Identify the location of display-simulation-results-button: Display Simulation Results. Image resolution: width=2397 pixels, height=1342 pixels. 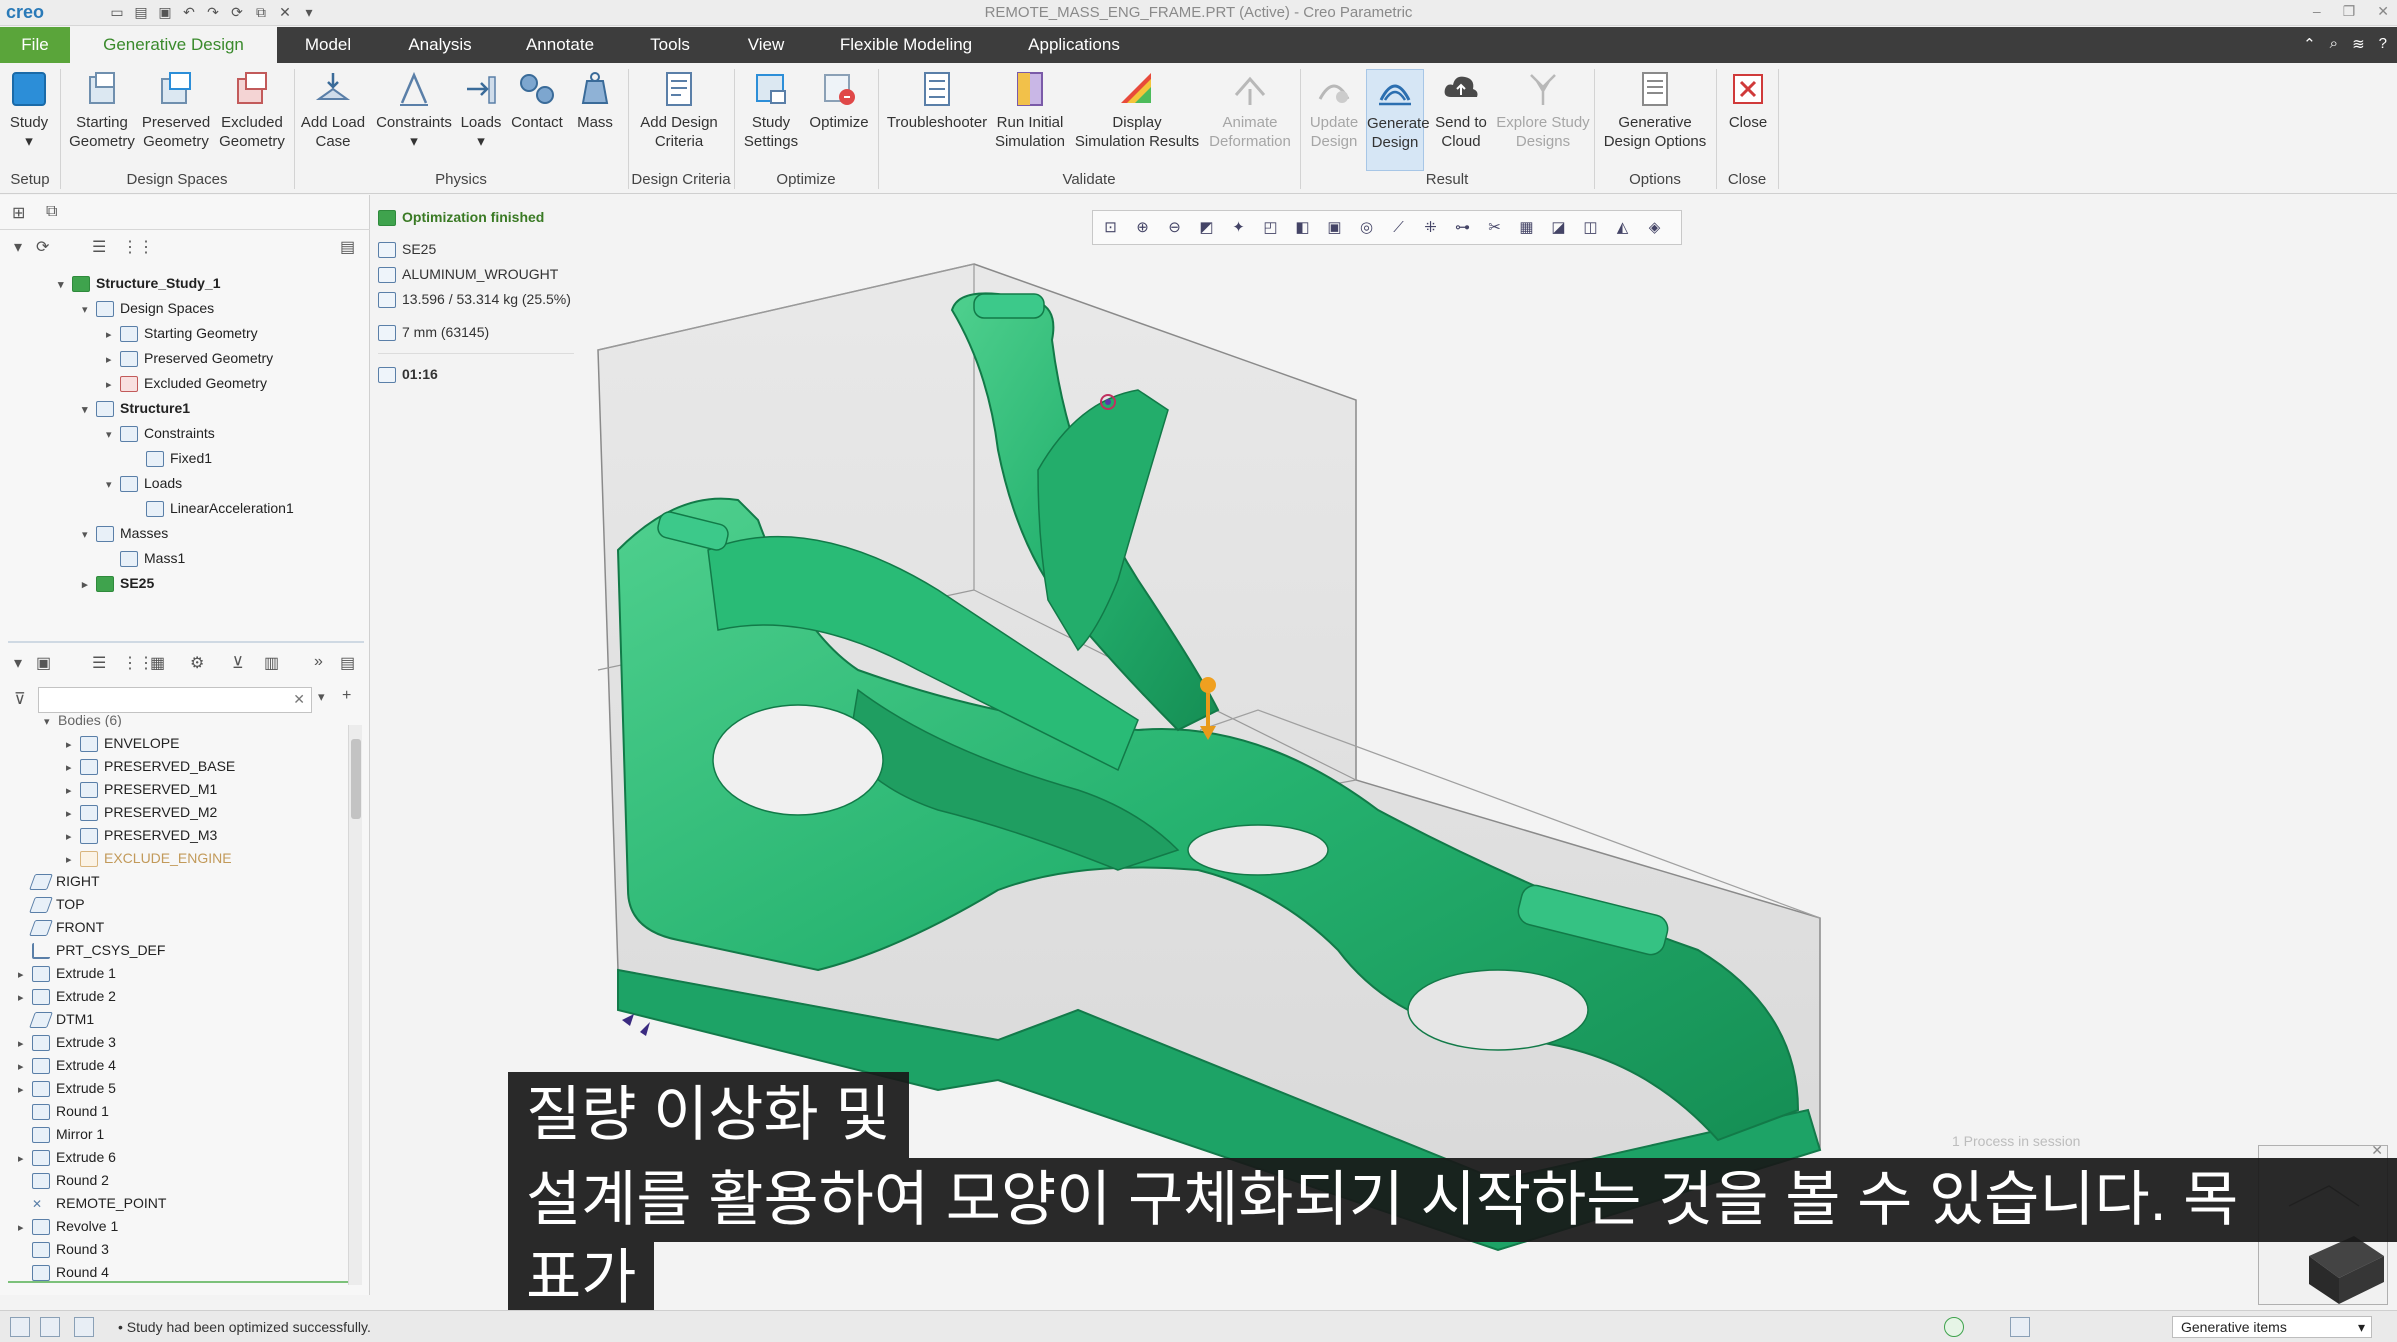
(1137, 110).